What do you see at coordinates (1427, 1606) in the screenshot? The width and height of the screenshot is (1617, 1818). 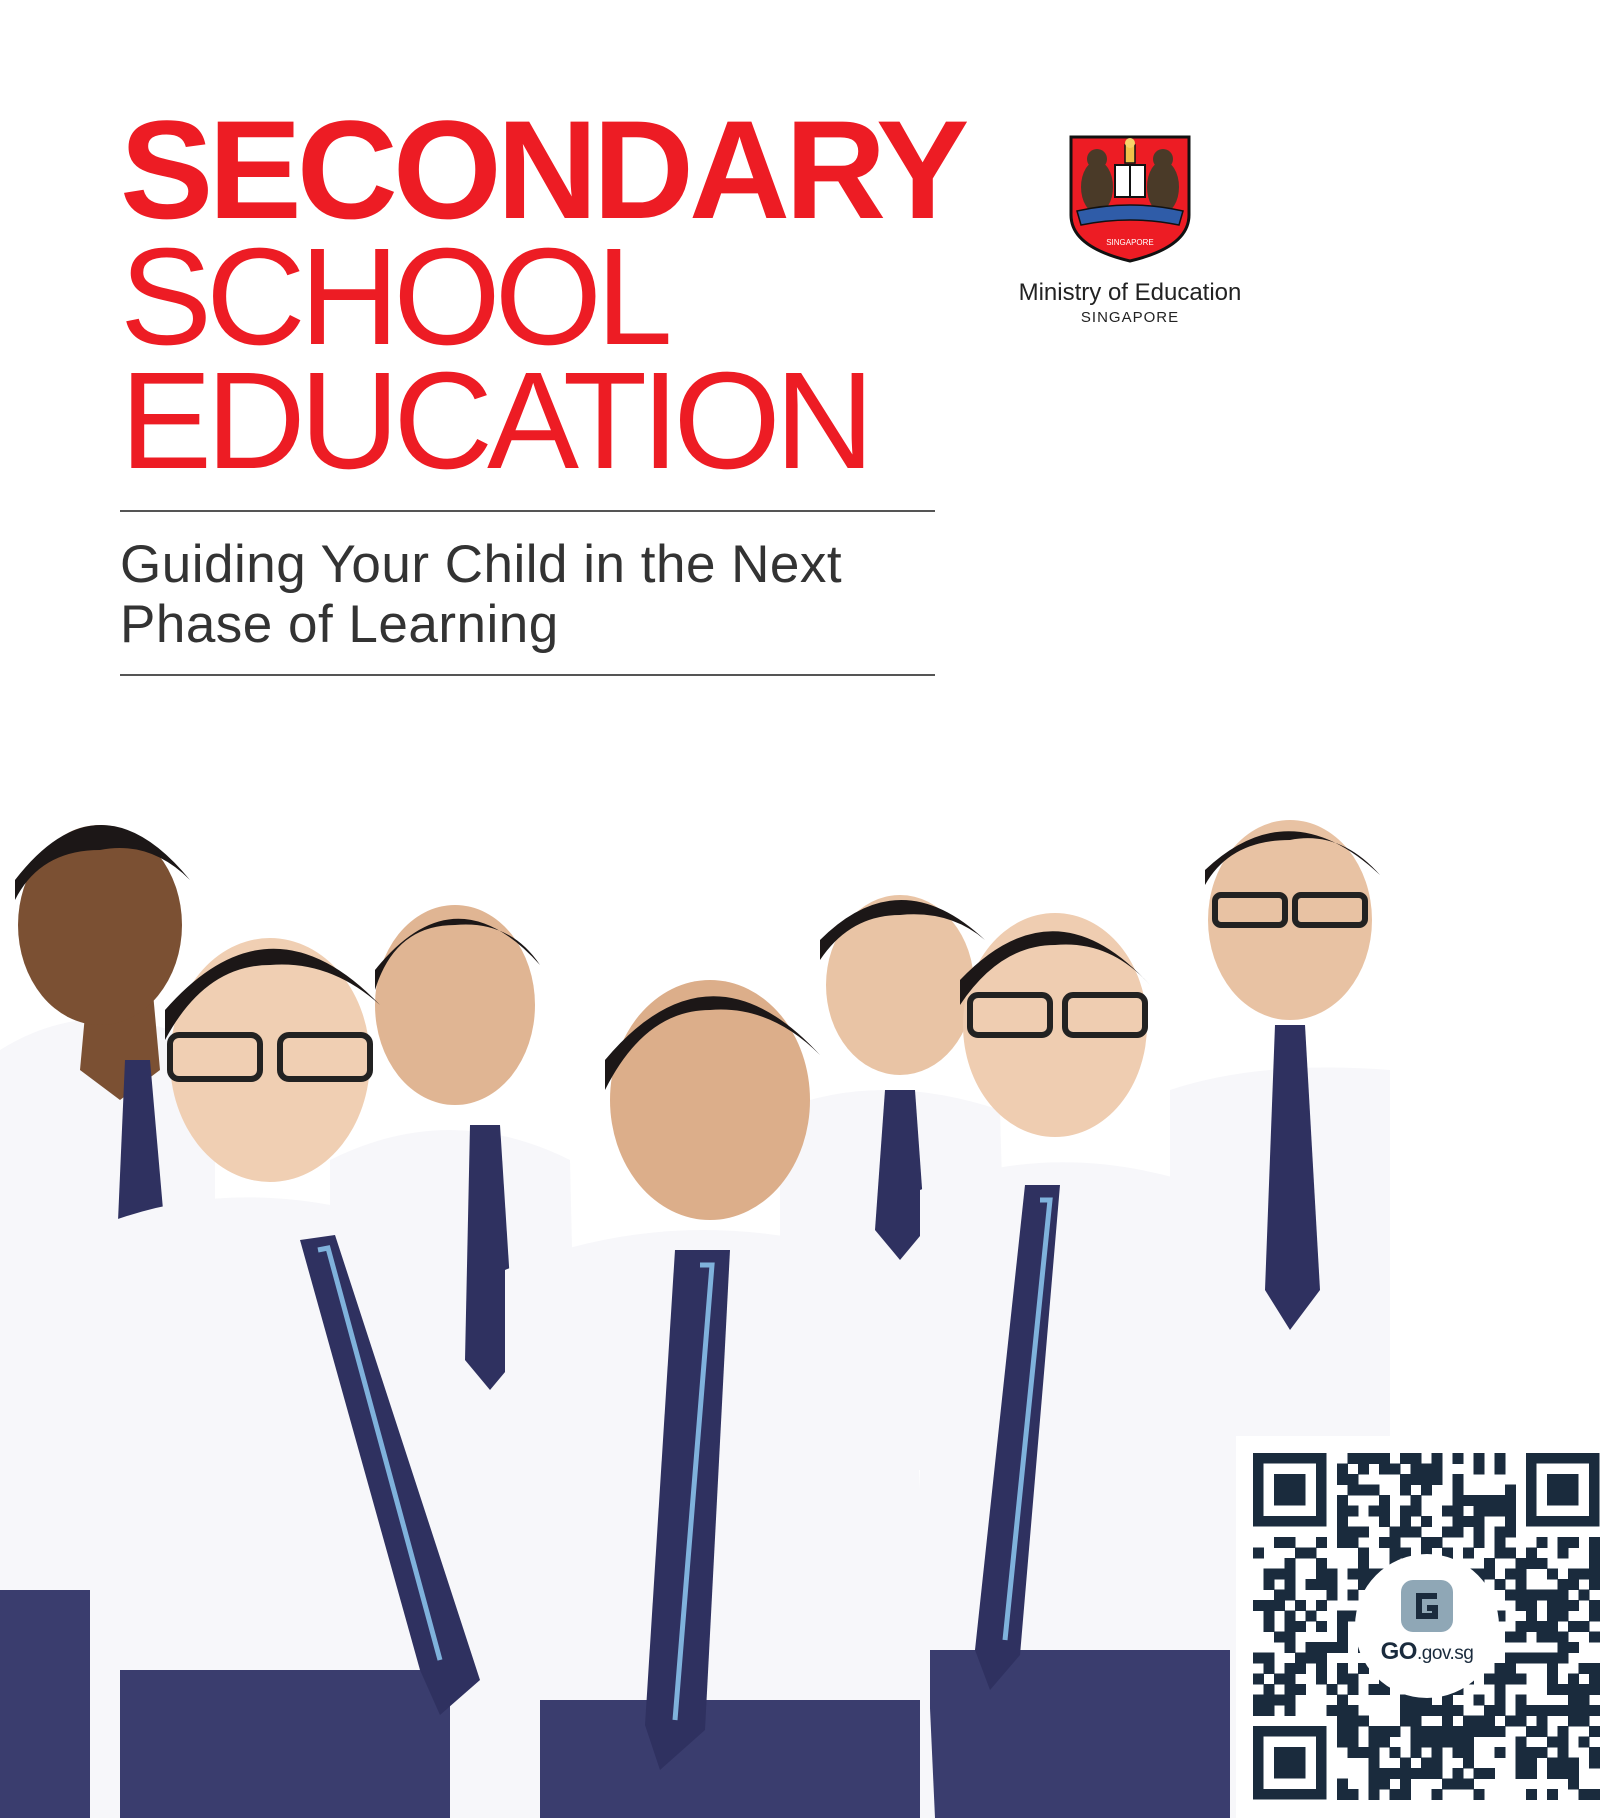 I see `go-gov-logo-icon` at bounding box center [1427, 1606].